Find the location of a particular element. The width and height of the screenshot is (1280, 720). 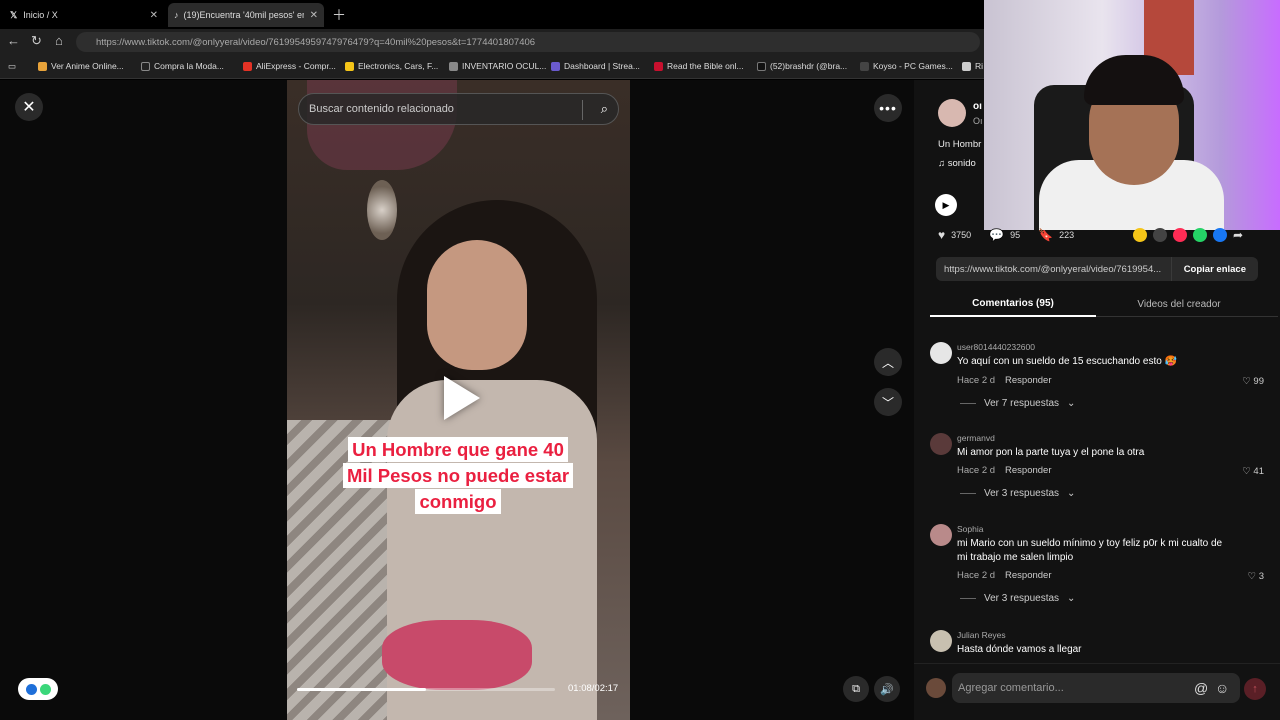

tab-label: Inicio / X is located at coordinates (40, 15).